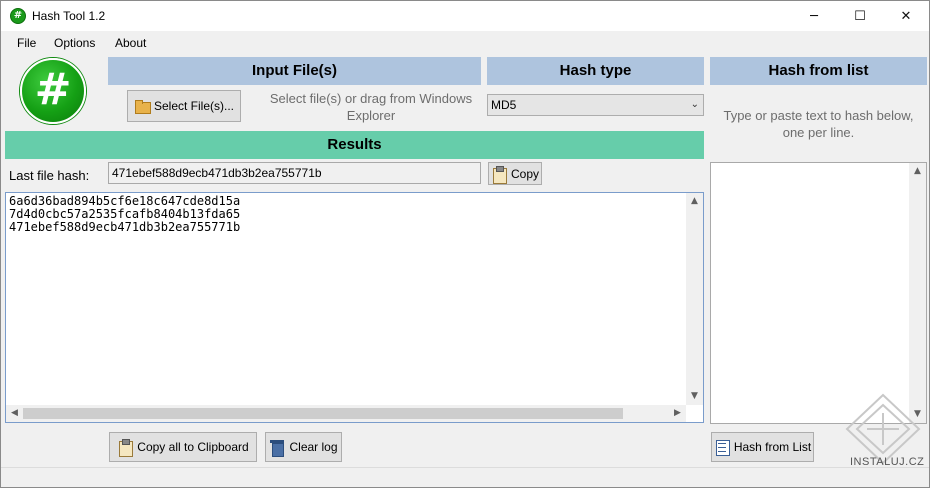  What do you see at coordinates (917, 171) in the screenshot?
I see `list-scroll-up-icon: ▲` at bounding box center [917, 171].